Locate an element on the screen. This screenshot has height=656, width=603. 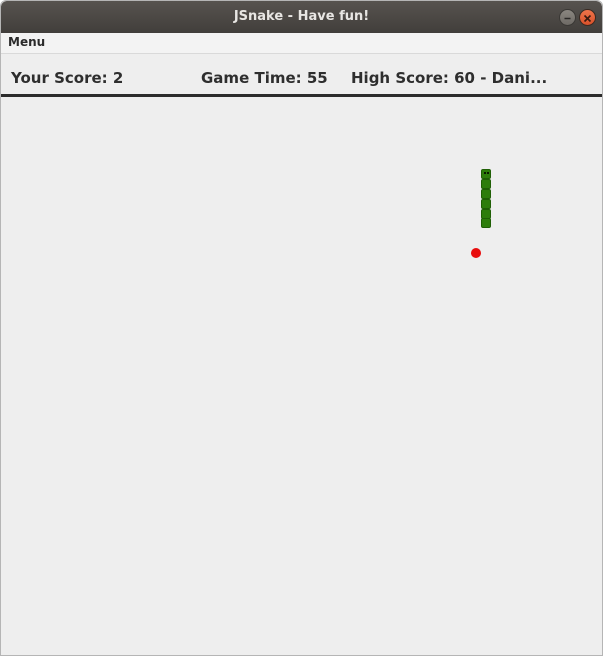
close-icon is located at coordinates (587, 17).